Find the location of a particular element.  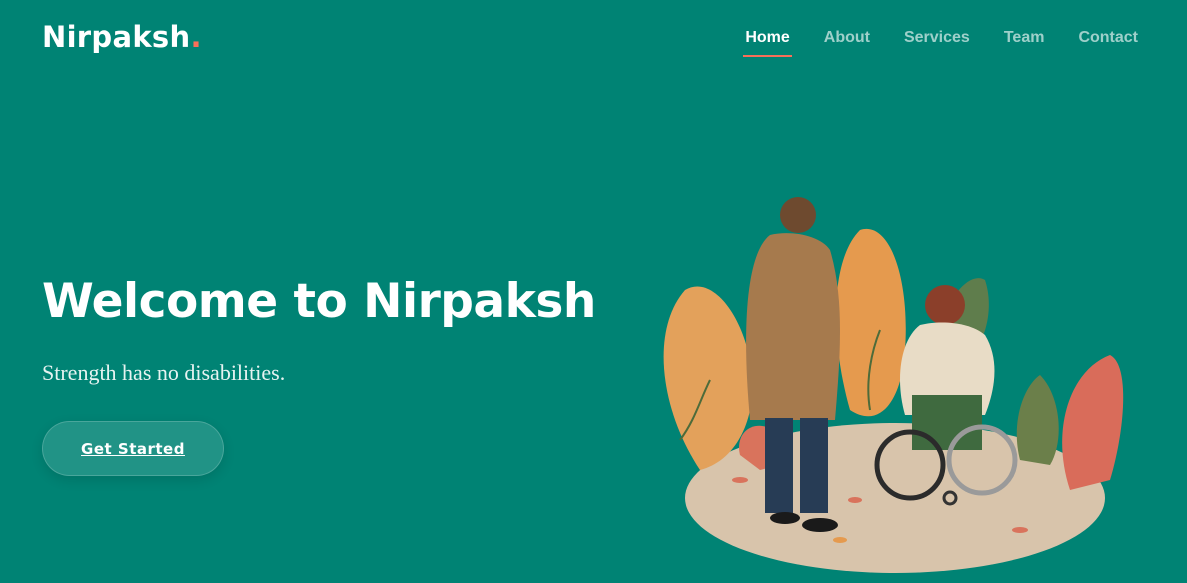

hero-title: Welcome to Nirpaksh is located at coordinates (319, 301).